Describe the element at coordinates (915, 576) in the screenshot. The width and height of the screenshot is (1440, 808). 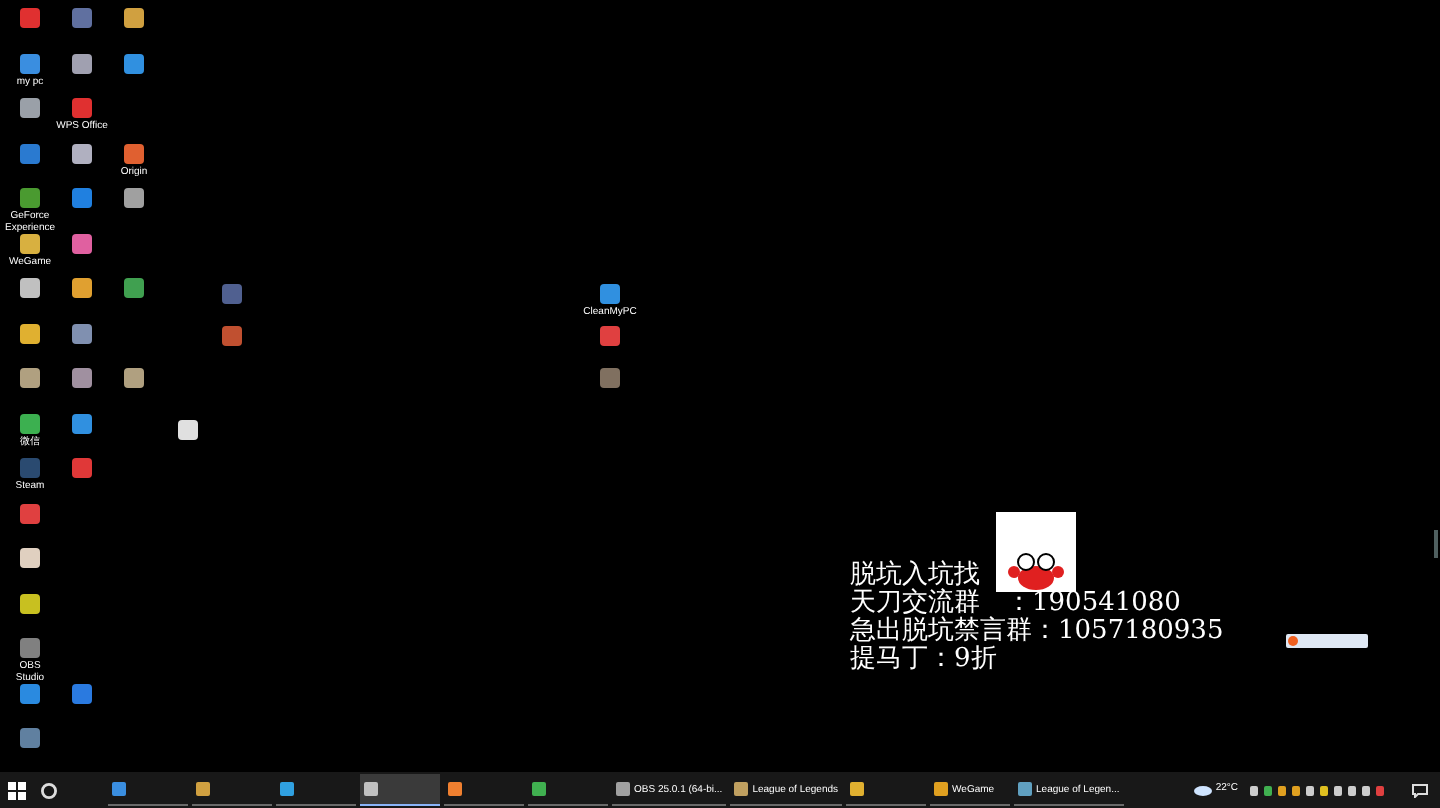
I see `overlay-text: 脱坑入坑找` at that location.